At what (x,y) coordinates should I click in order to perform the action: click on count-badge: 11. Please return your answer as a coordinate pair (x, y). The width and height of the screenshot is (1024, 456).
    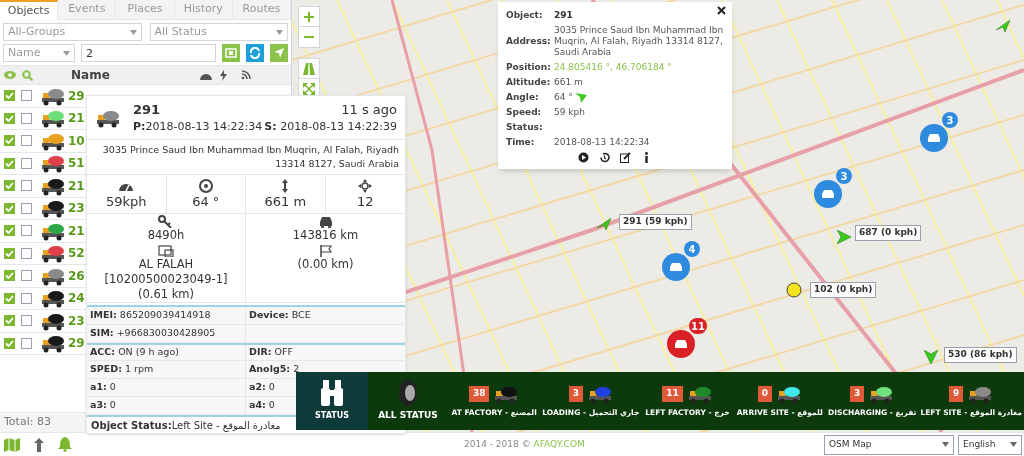
    Looking at the image, I should click on (672, 394).